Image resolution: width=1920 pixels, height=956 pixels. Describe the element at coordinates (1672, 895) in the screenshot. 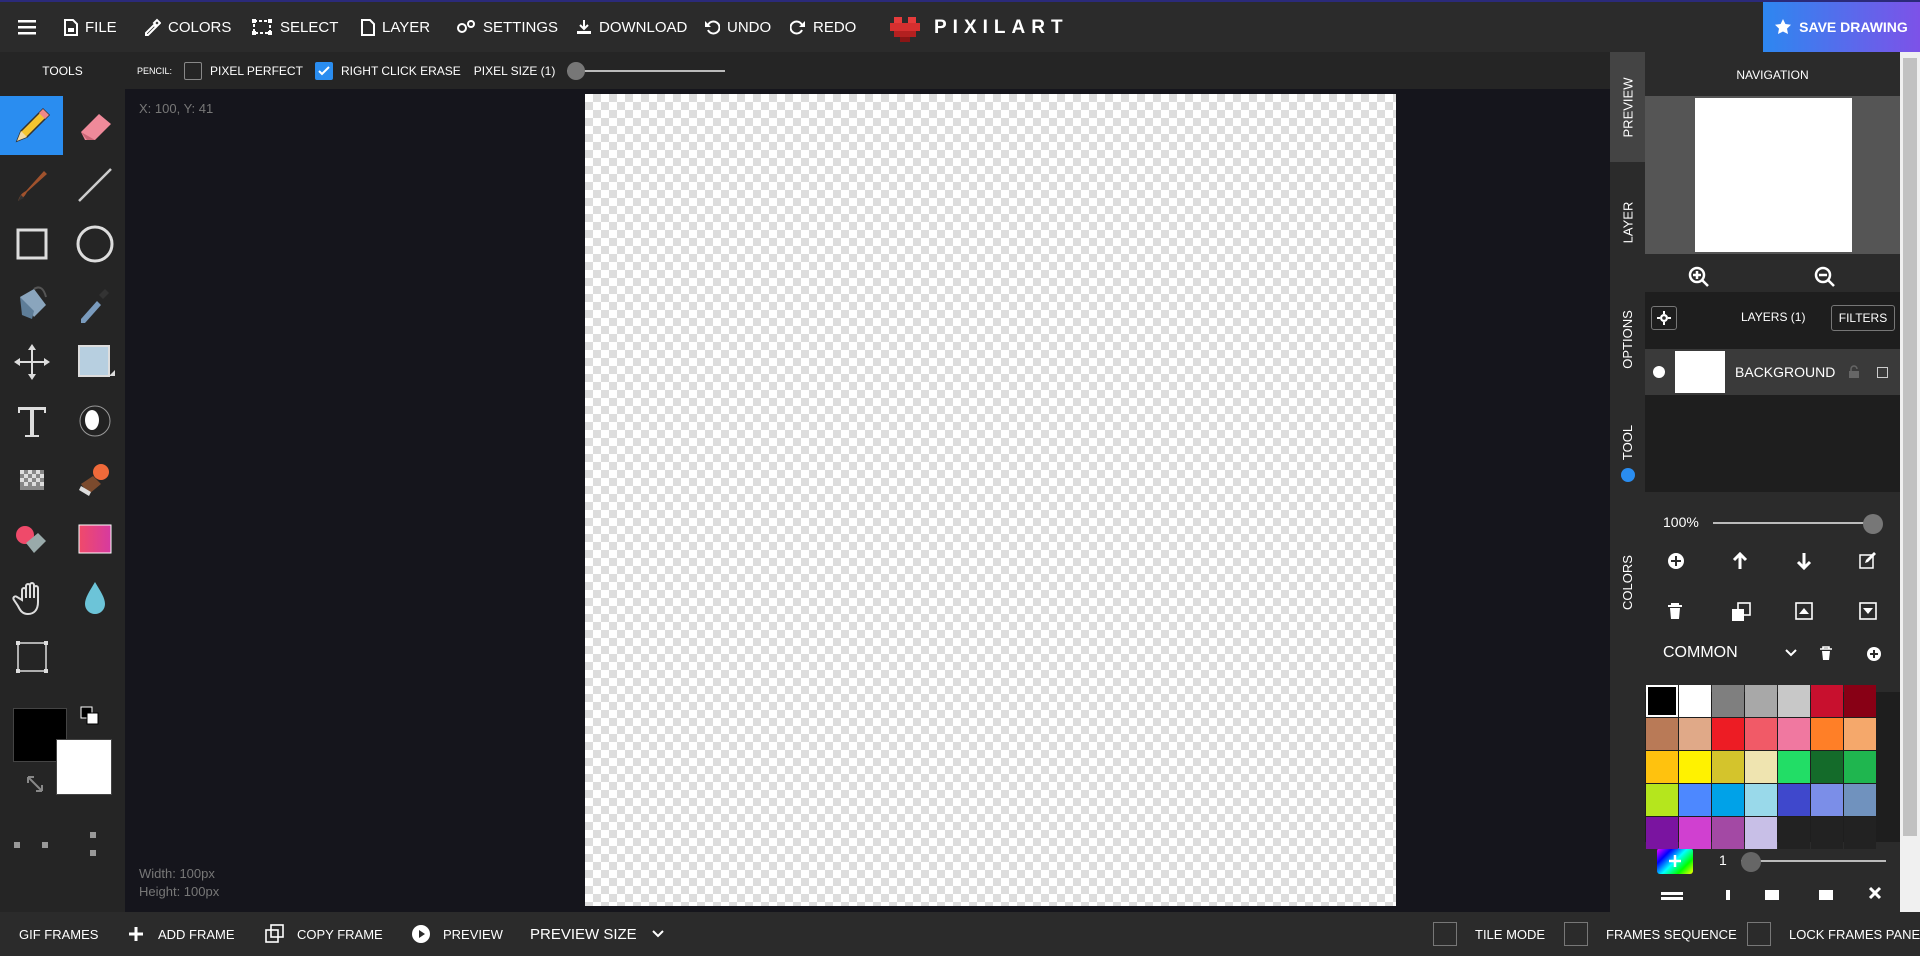

I see `list-view-icon` at that location.